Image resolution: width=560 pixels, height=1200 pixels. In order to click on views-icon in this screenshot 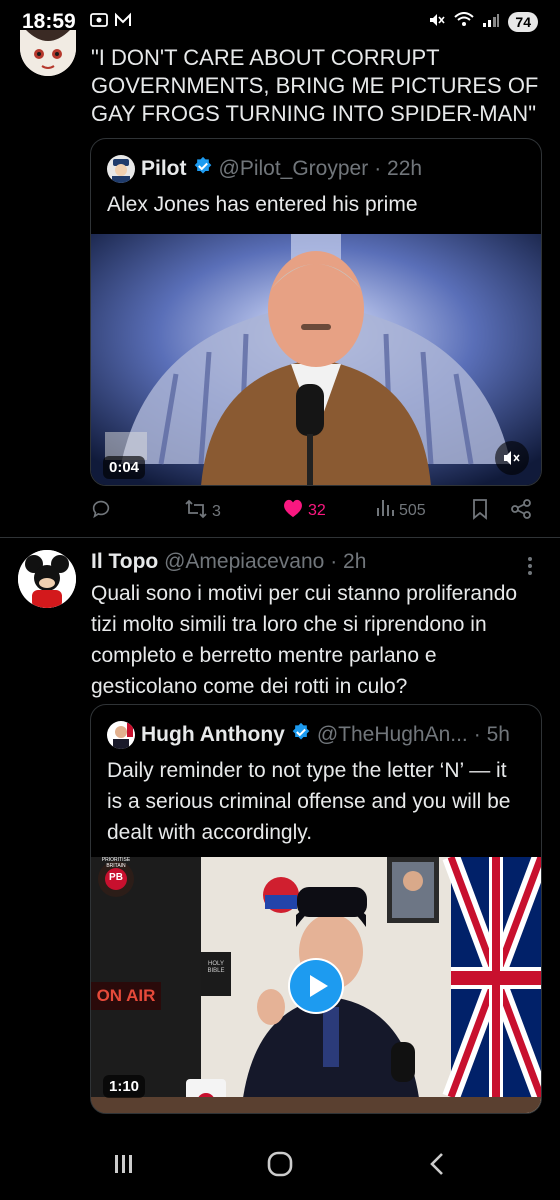, I will do `click(385, 510)`.